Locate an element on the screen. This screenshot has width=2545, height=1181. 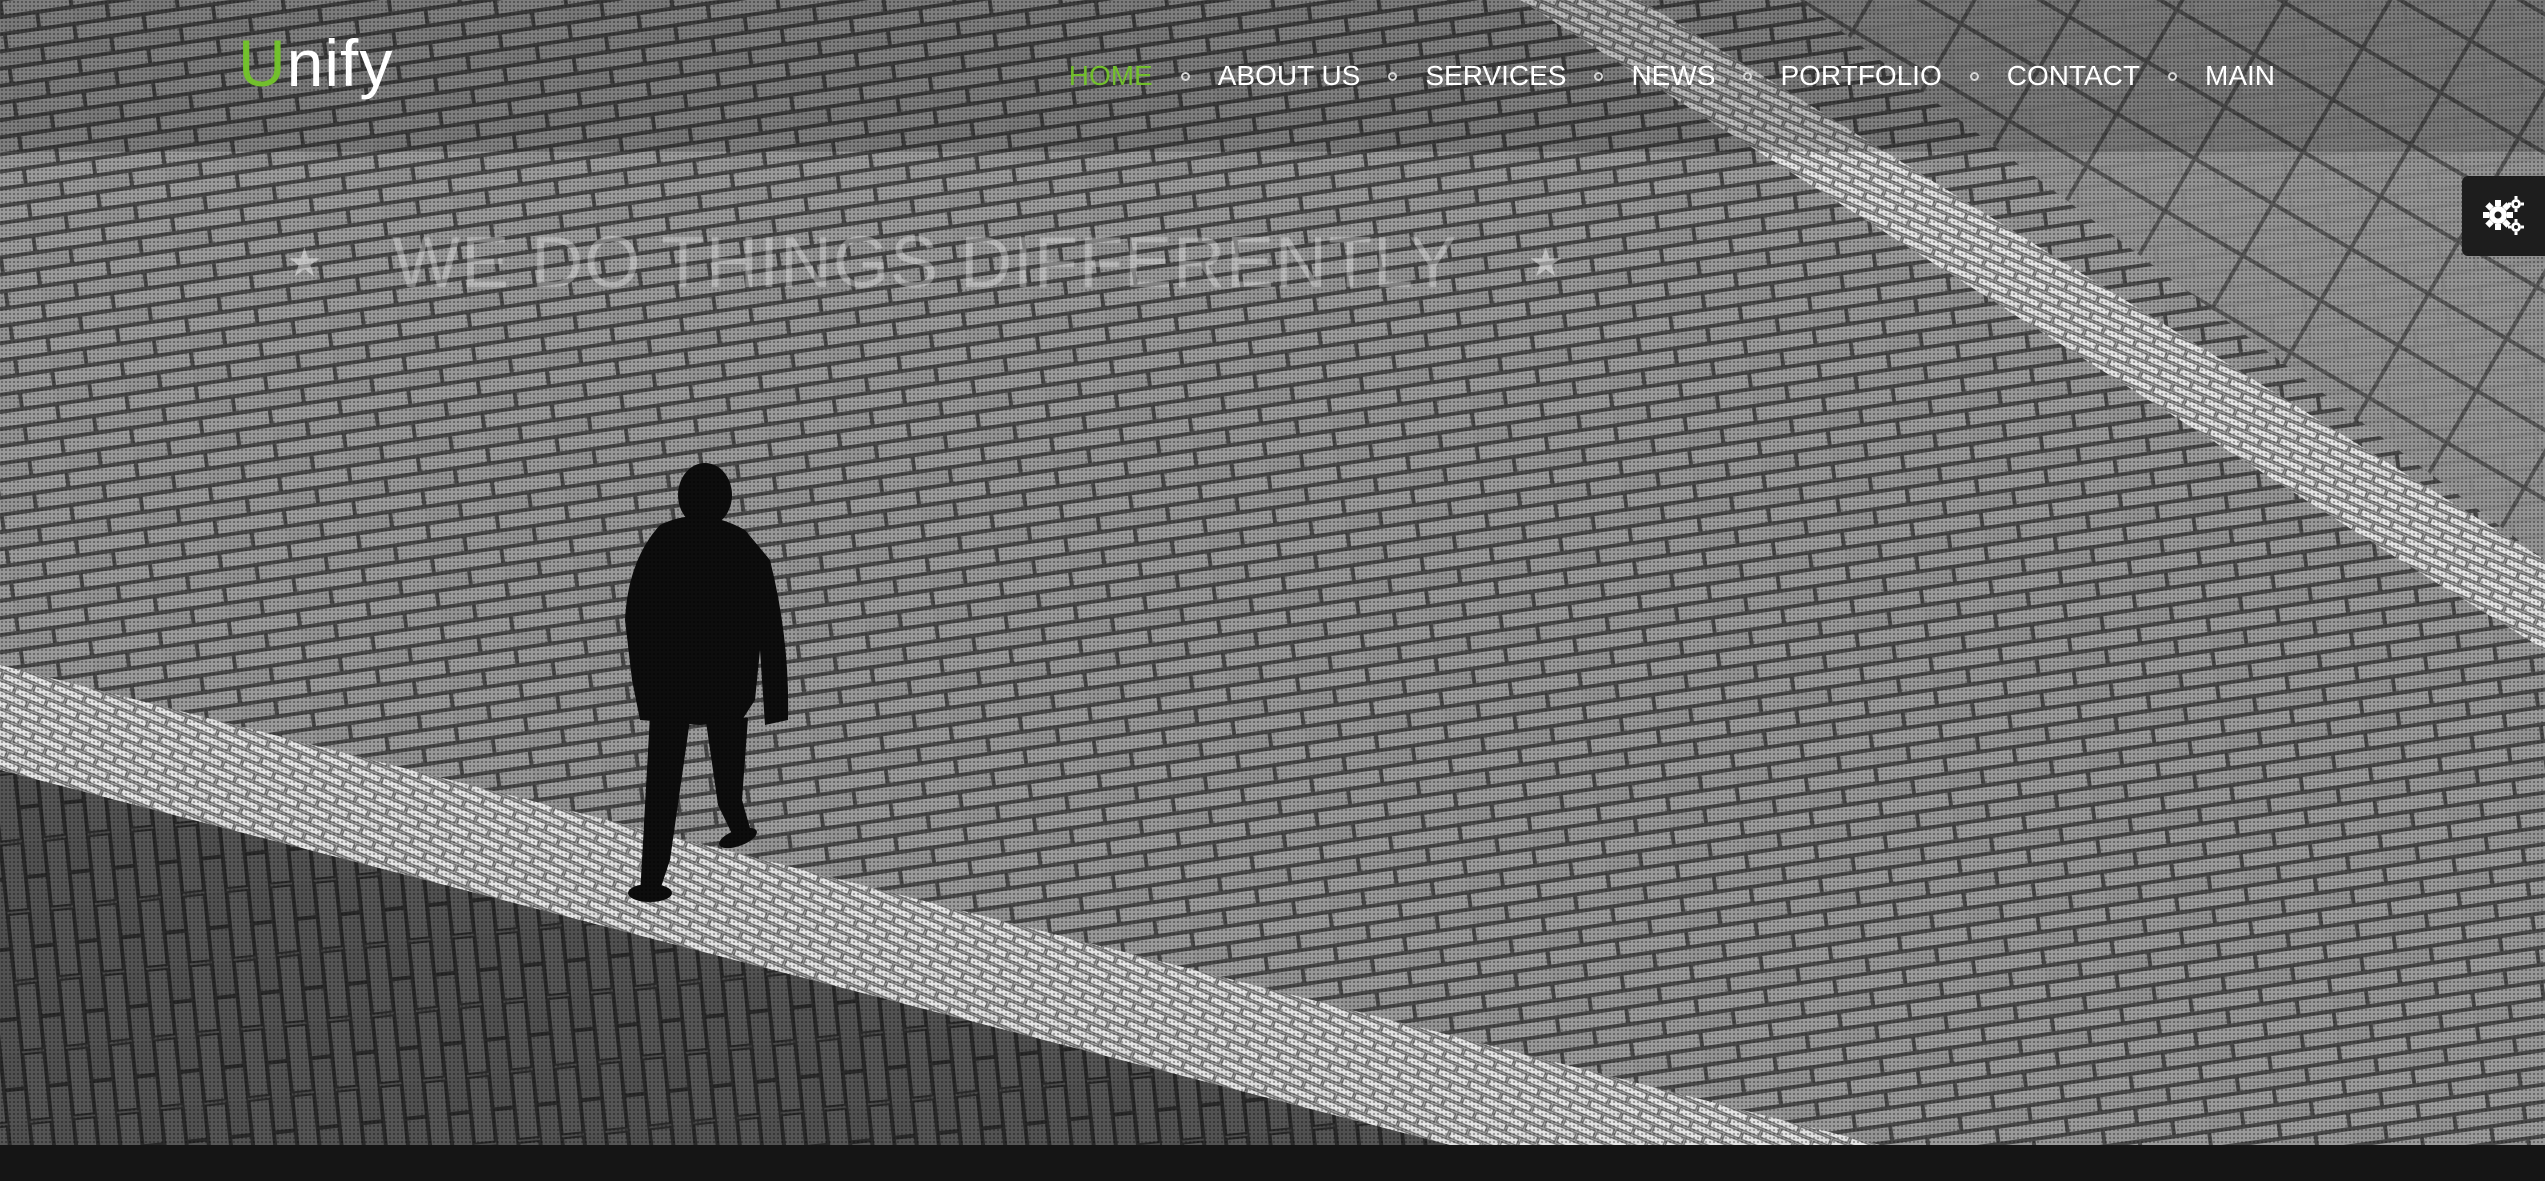
nav-item-home: HOME is located at coordinates (1111, 76).